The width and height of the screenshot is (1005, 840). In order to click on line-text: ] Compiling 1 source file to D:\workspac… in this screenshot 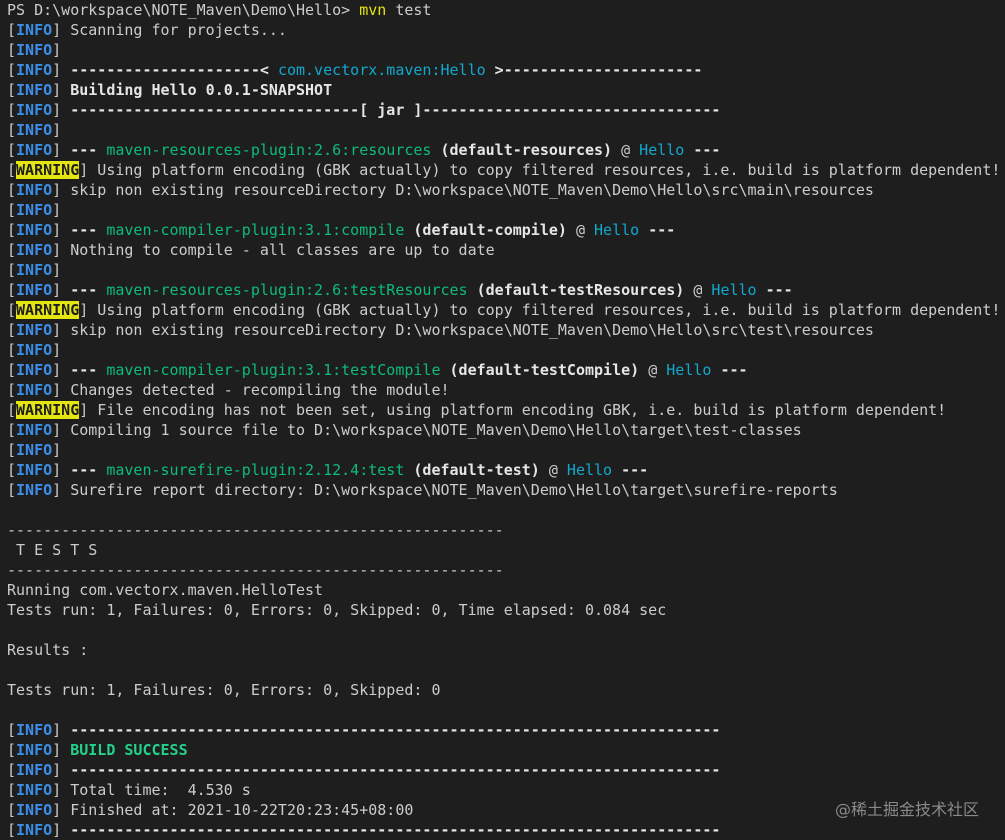, I will do `click(427, 430)`.